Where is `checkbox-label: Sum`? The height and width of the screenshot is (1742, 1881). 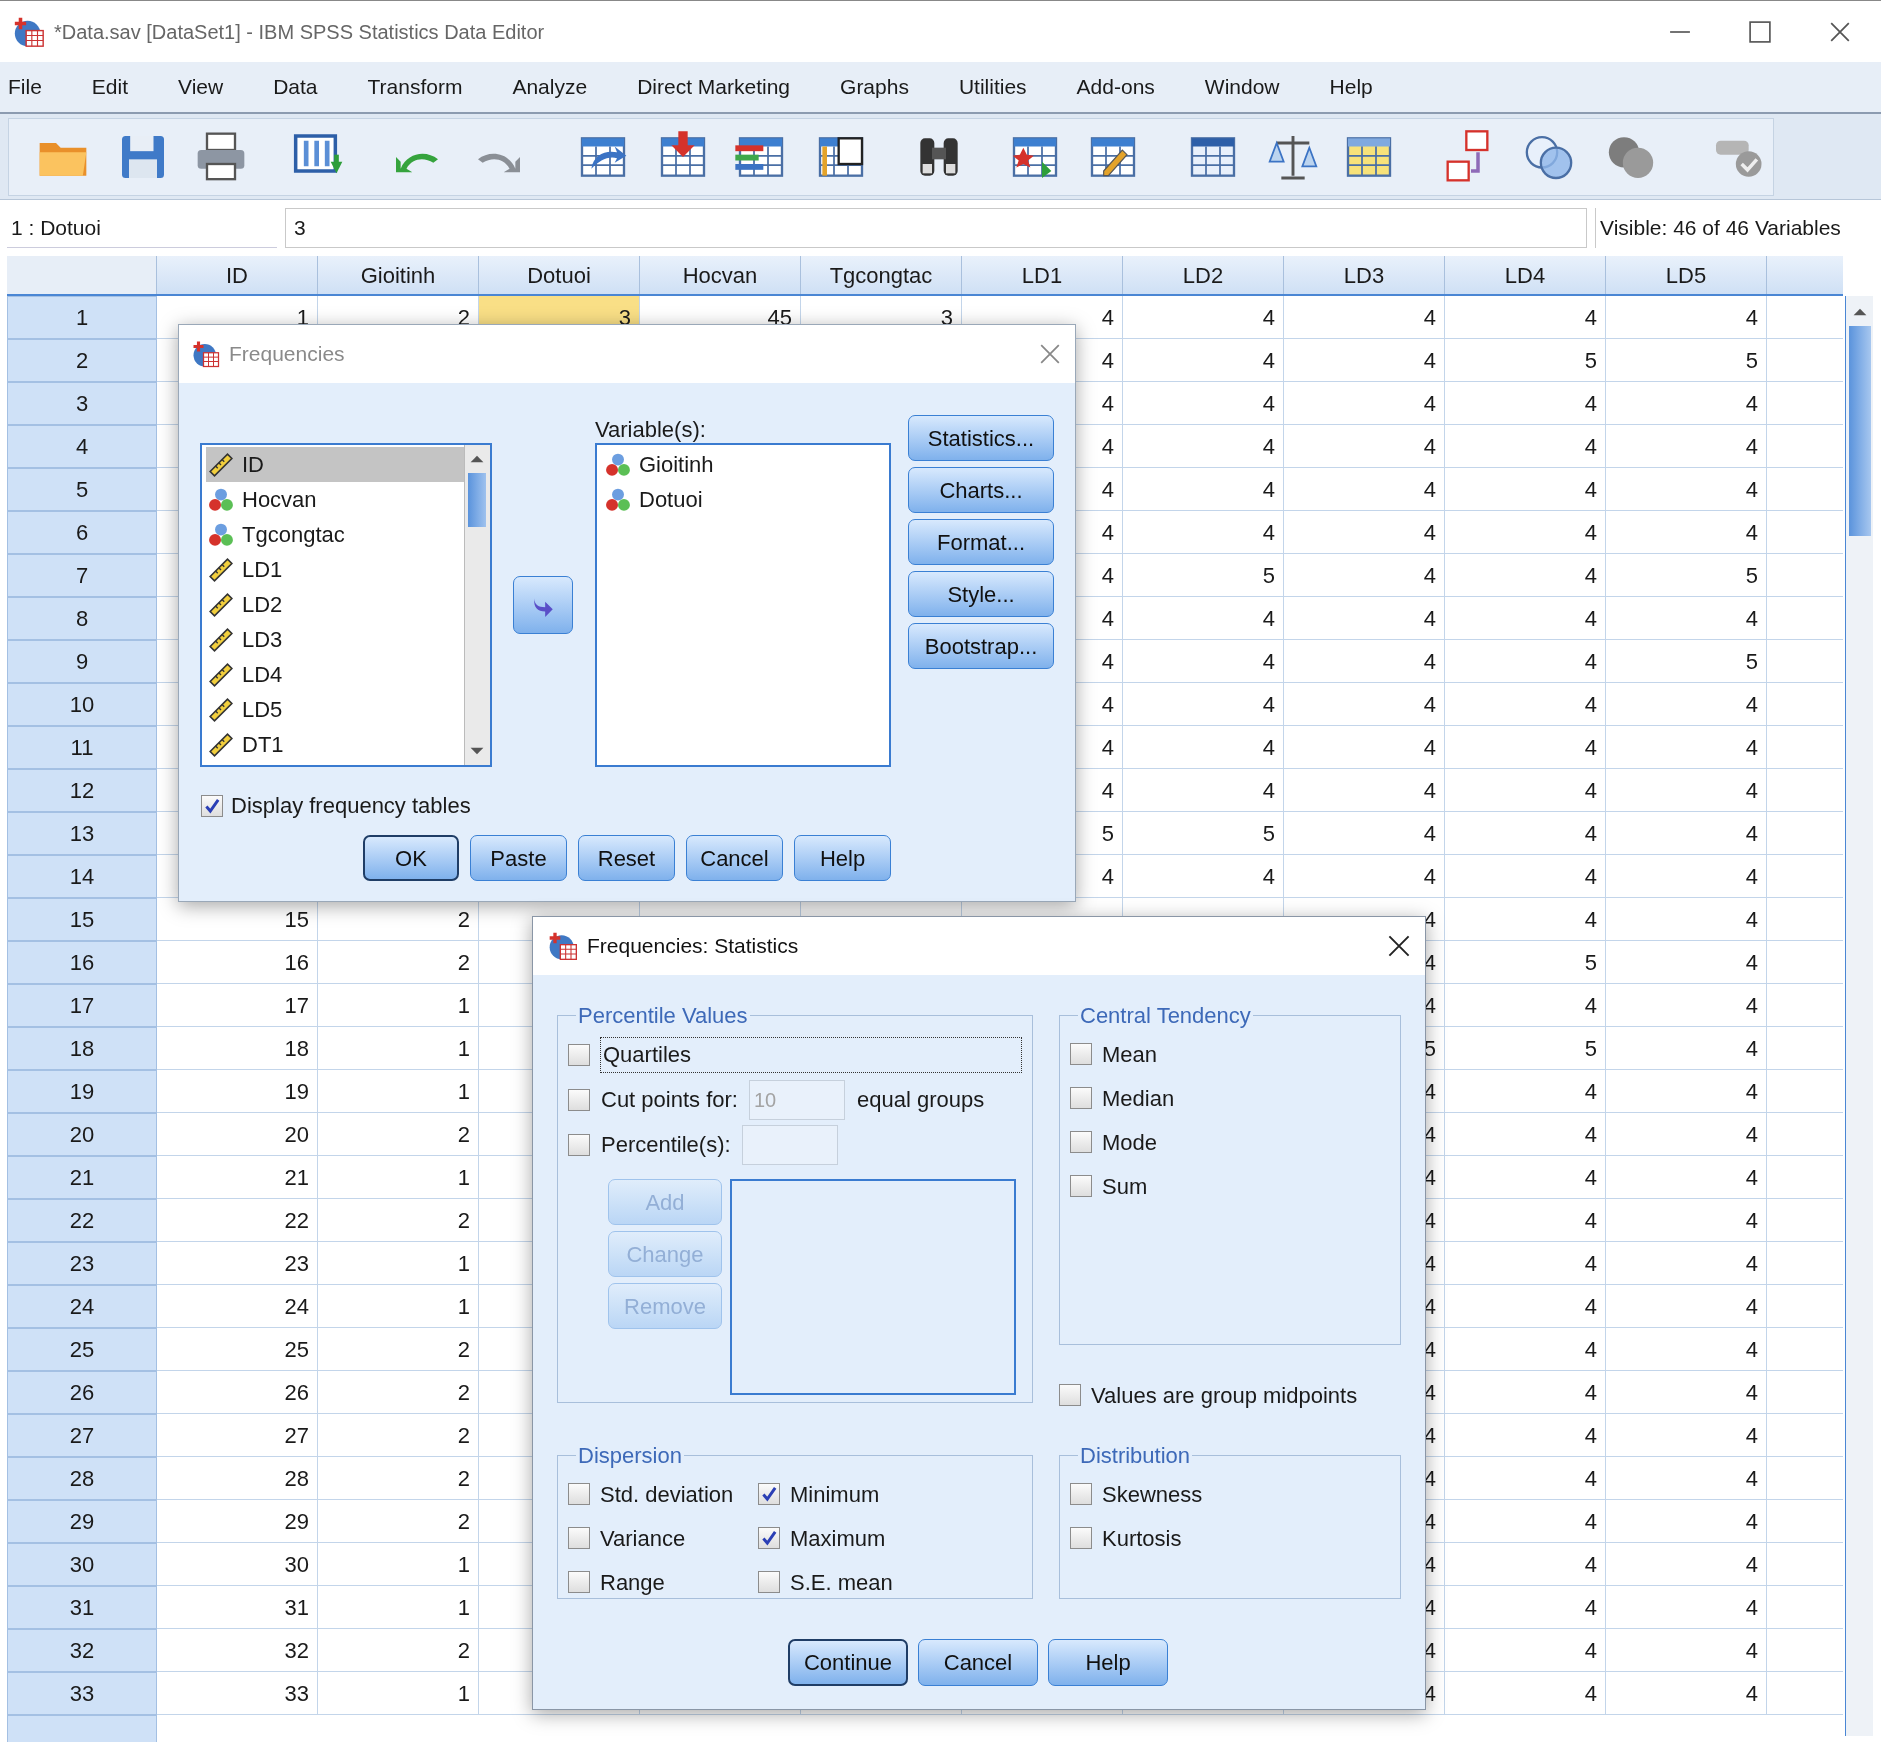 checkbox-label: Sum is located at coordinates (1125, 1186).